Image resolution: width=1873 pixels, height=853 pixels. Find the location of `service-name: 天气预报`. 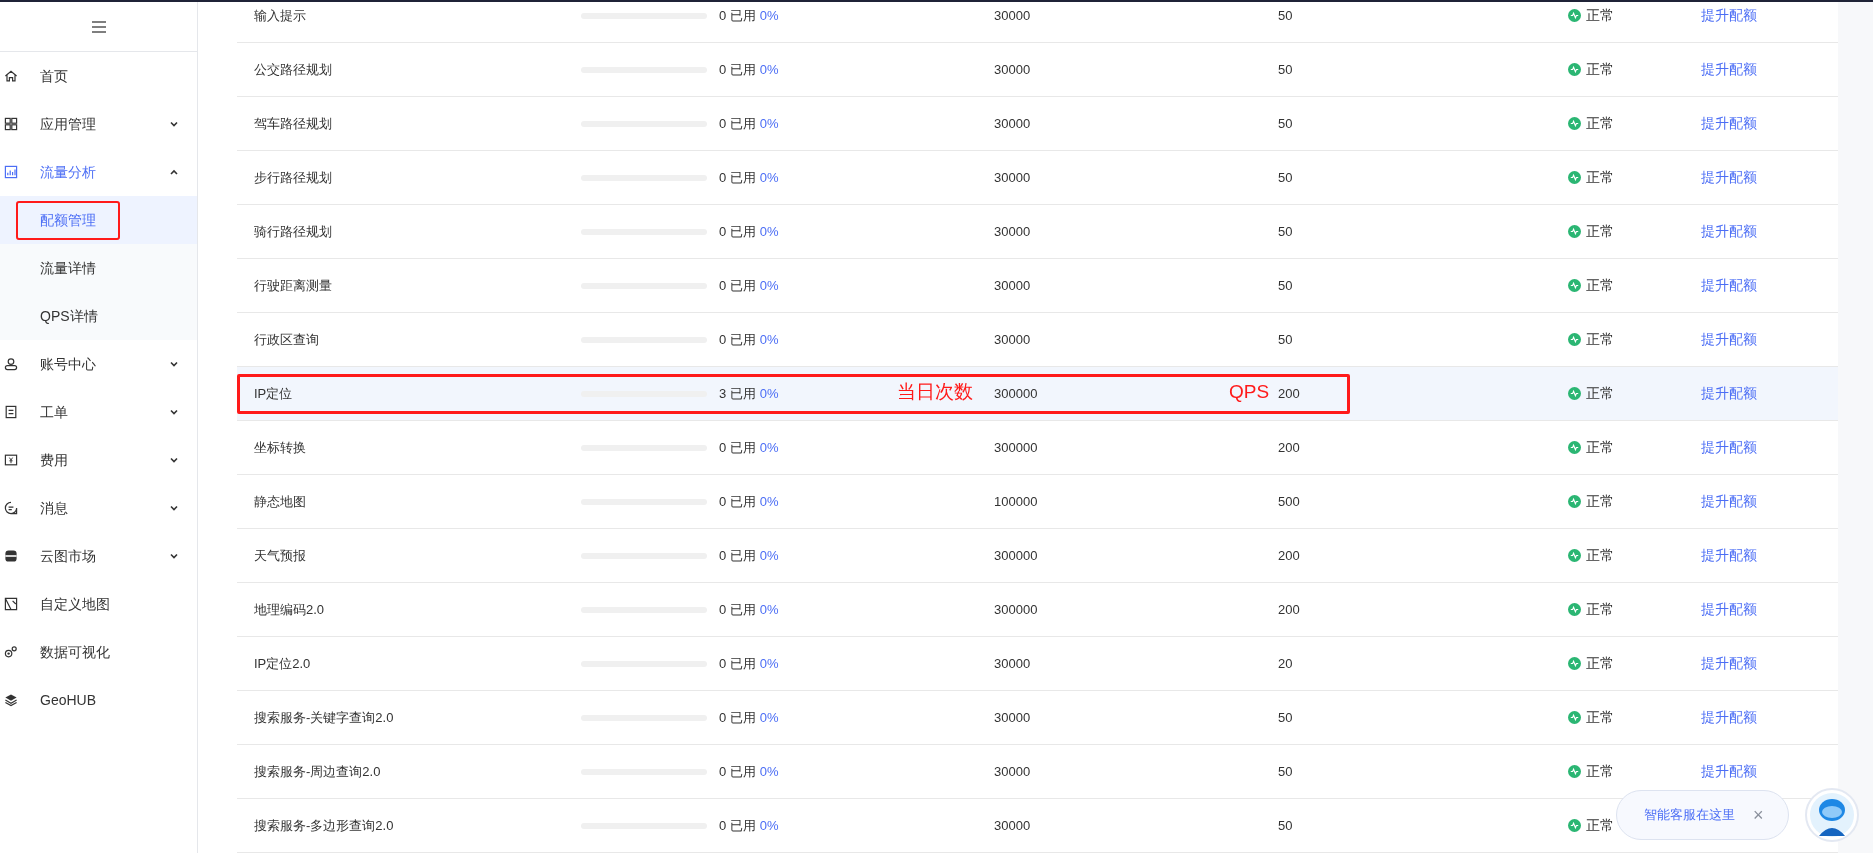

service-name: 天气预报 is located at coordinates (280, 555).